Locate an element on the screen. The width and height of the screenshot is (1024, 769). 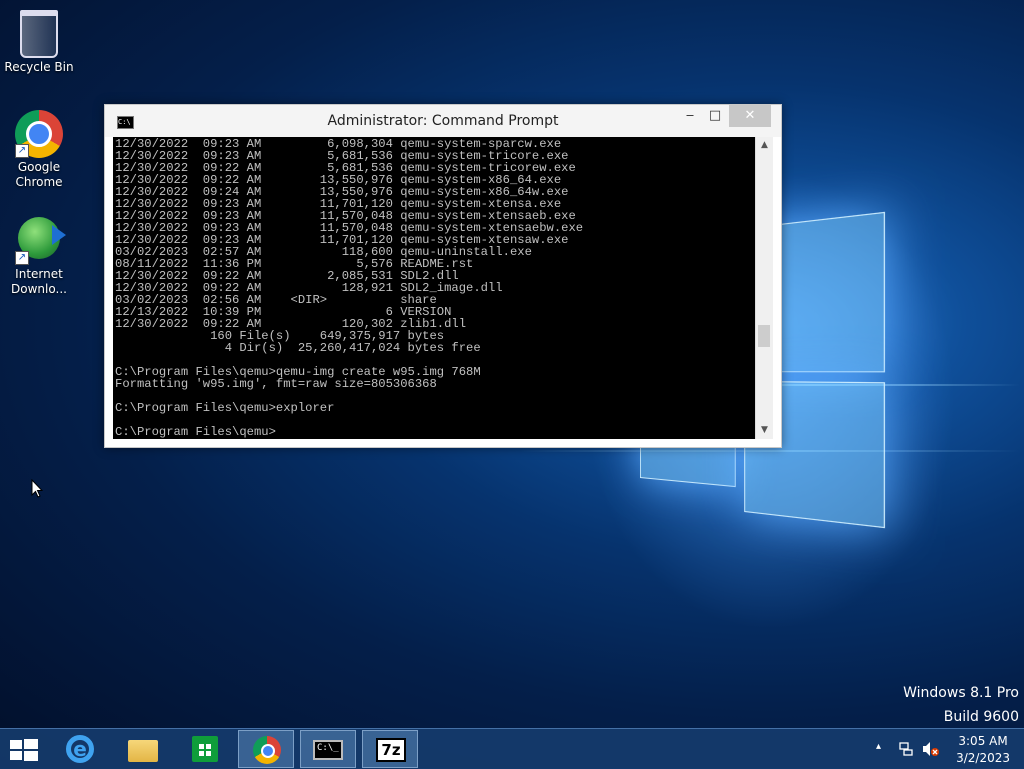
command-prompt-icon: C:\_ is located at coordinates (328, 750).